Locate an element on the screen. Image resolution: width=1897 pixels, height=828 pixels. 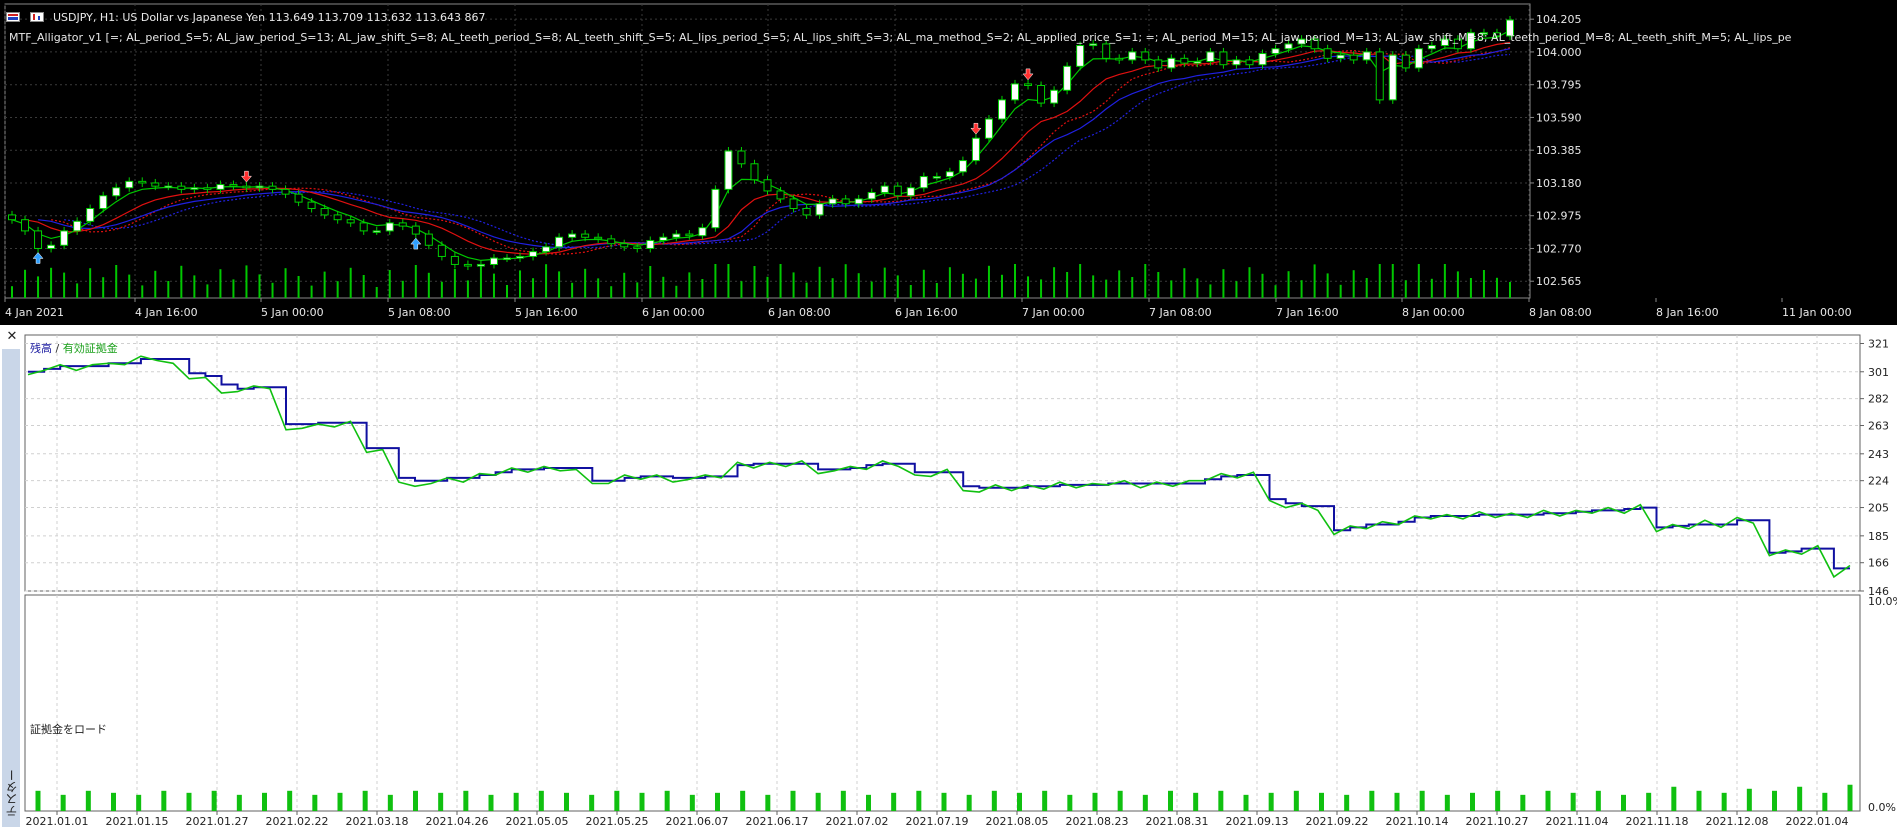
date-axis-label: 2021.05.25 is located at coordinates (617, 821).